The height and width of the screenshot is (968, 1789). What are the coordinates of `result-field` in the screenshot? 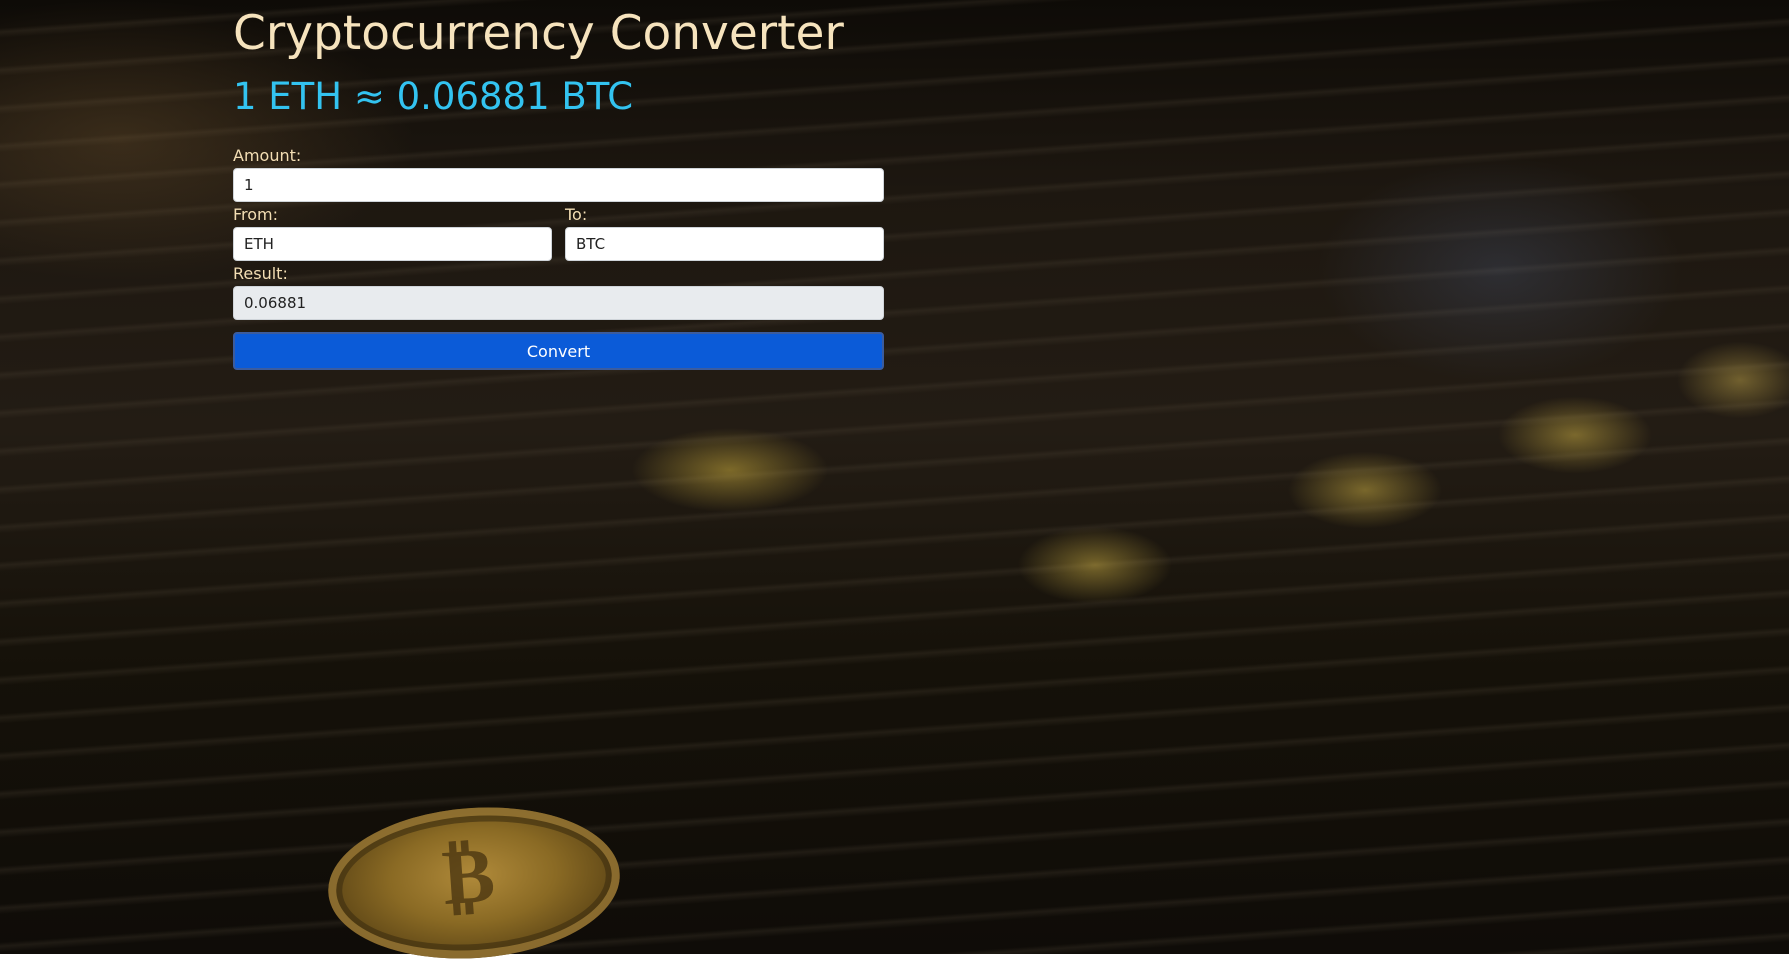 It's located at (558, 303).